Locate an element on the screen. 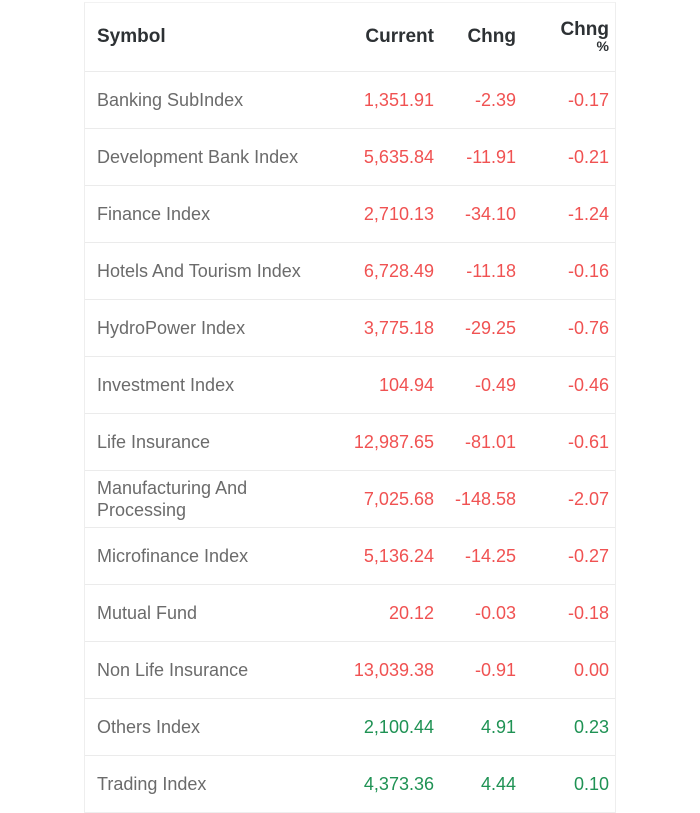 This screenshot has height=813, width=700. cell-current: 2,100.44 is located at coordinates (398, 726).